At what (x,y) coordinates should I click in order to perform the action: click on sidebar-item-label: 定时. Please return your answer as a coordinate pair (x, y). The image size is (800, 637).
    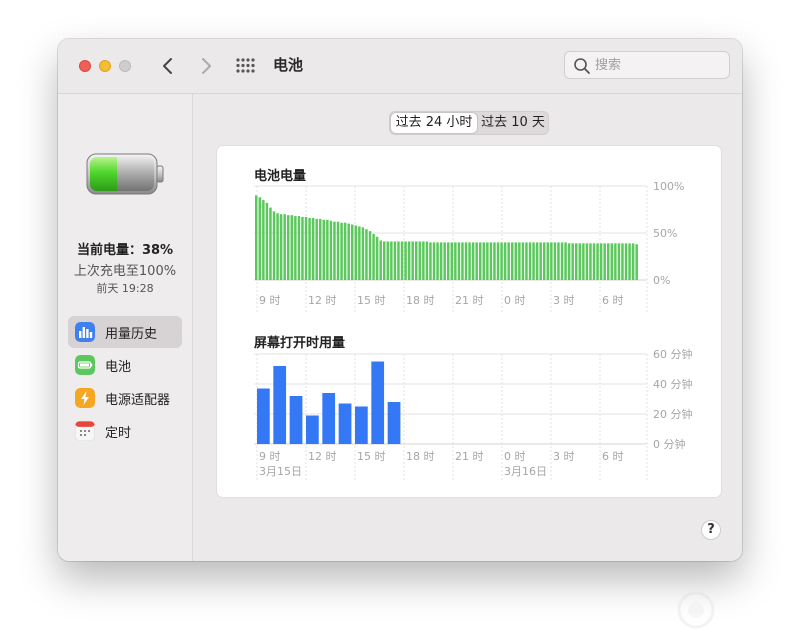
    Looking at the image, I should click on (118, 433).